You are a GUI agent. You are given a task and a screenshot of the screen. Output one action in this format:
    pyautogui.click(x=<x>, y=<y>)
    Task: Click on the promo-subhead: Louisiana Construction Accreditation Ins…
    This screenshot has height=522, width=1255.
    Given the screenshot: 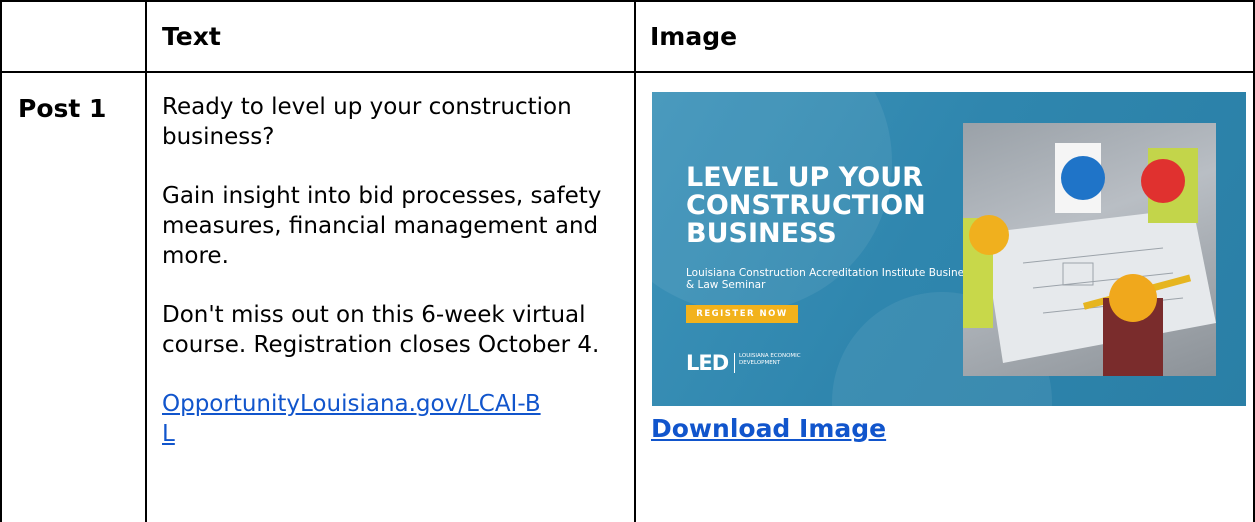 What is the action you would take?
    pyautogui.click(x=831, y=279)
    